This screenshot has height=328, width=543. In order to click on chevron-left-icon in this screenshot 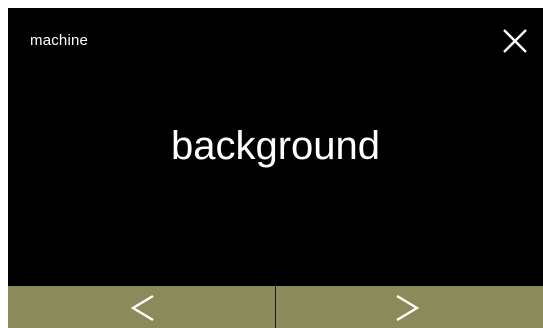, I will do `click(142, 308)`.